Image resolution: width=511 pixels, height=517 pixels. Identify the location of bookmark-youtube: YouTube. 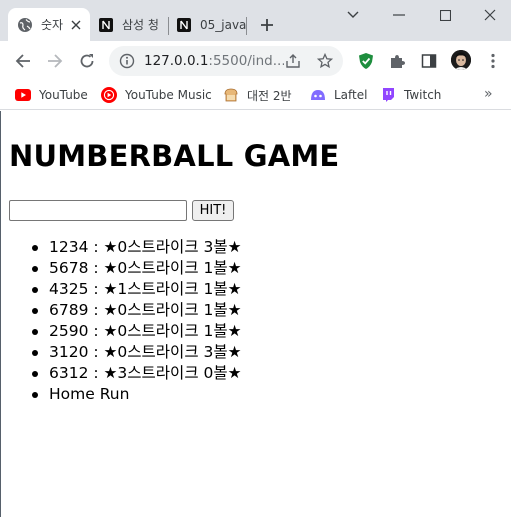
(51, 95).